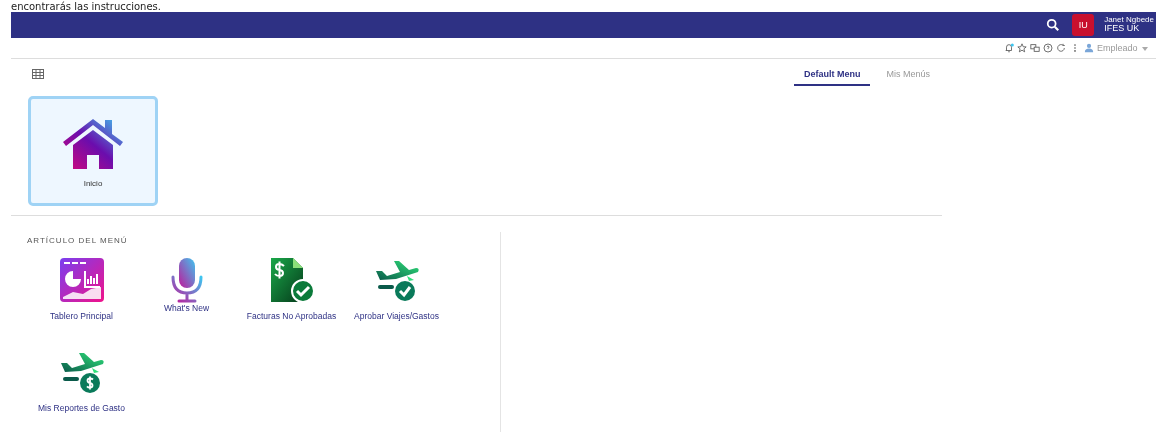 The height and width of the screenshot is (441, 1156). Describe the element at coordinates (832, 76) in the screenshot. I see `menu-tab: Default Menu` at that location.